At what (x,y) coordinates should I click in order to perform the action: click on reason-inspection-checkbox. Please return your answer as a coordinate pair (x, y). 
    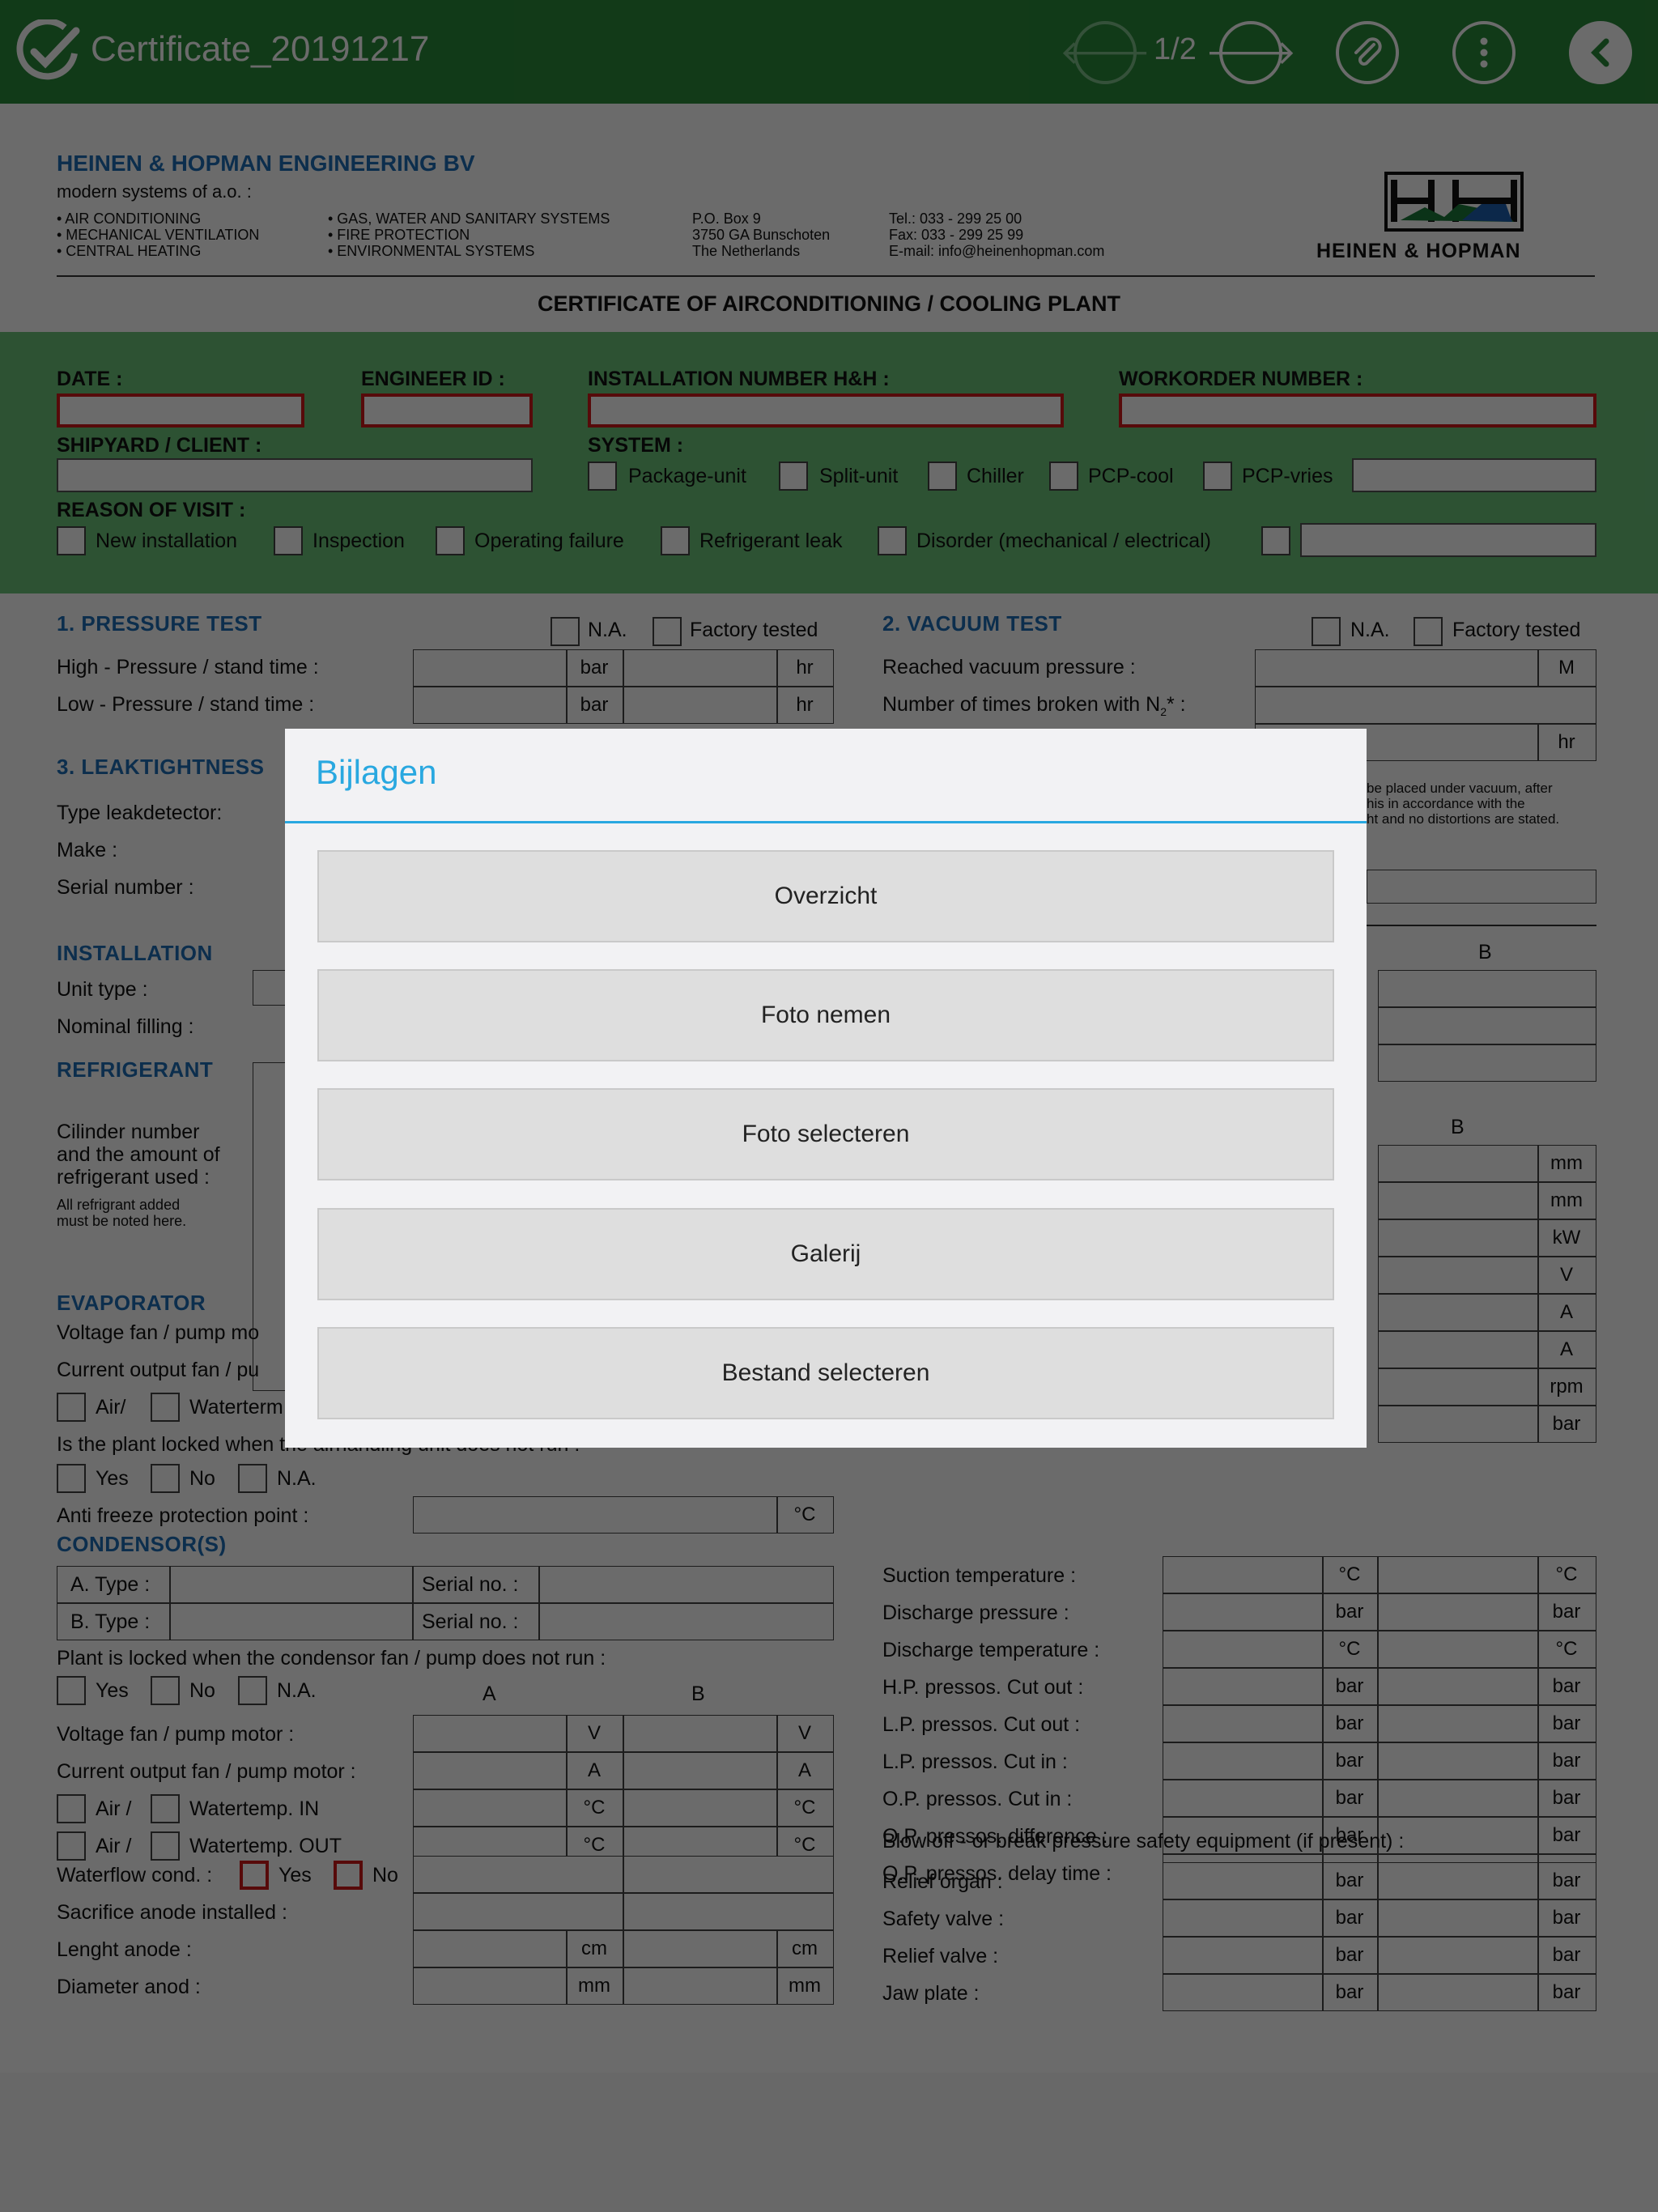
    Looking at the image, I should click on (288, 540).